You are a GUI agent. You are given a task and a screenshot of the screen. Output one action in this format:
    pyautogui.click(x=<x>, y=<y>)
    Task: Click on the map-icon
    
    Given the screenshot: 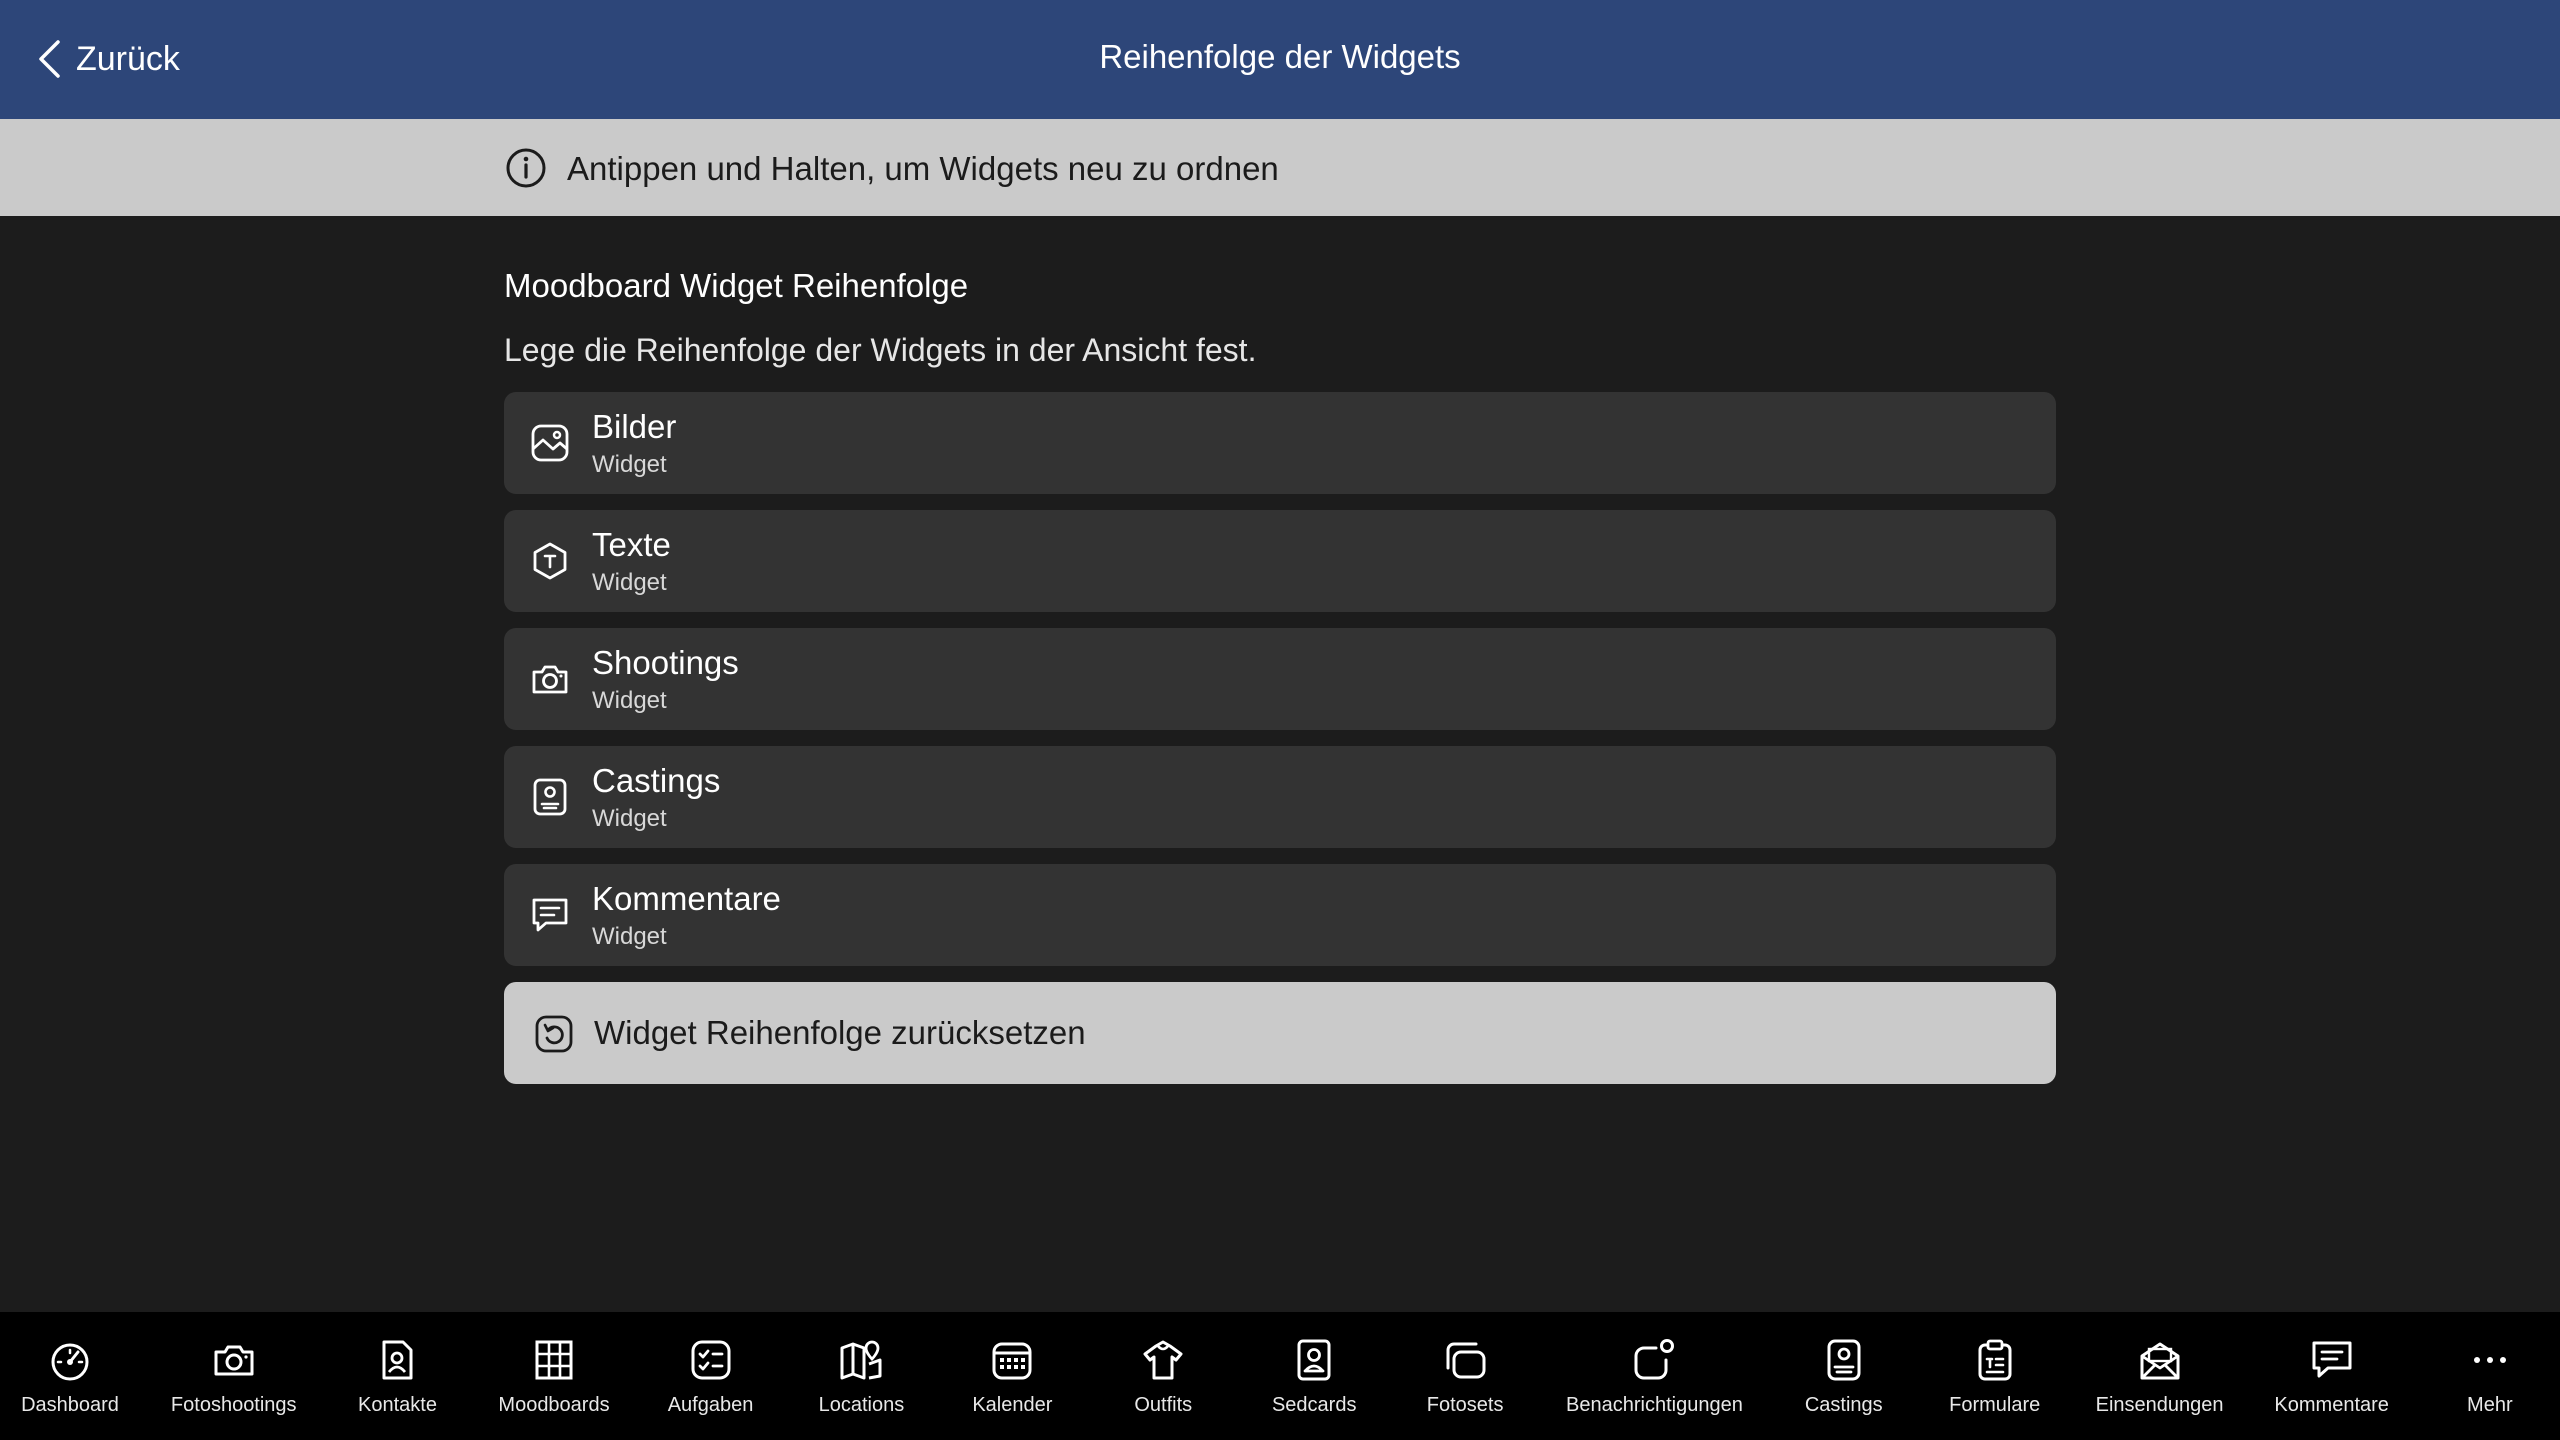 What is the action you would take?
    pyautogui.click(x=861, y=1360)
    